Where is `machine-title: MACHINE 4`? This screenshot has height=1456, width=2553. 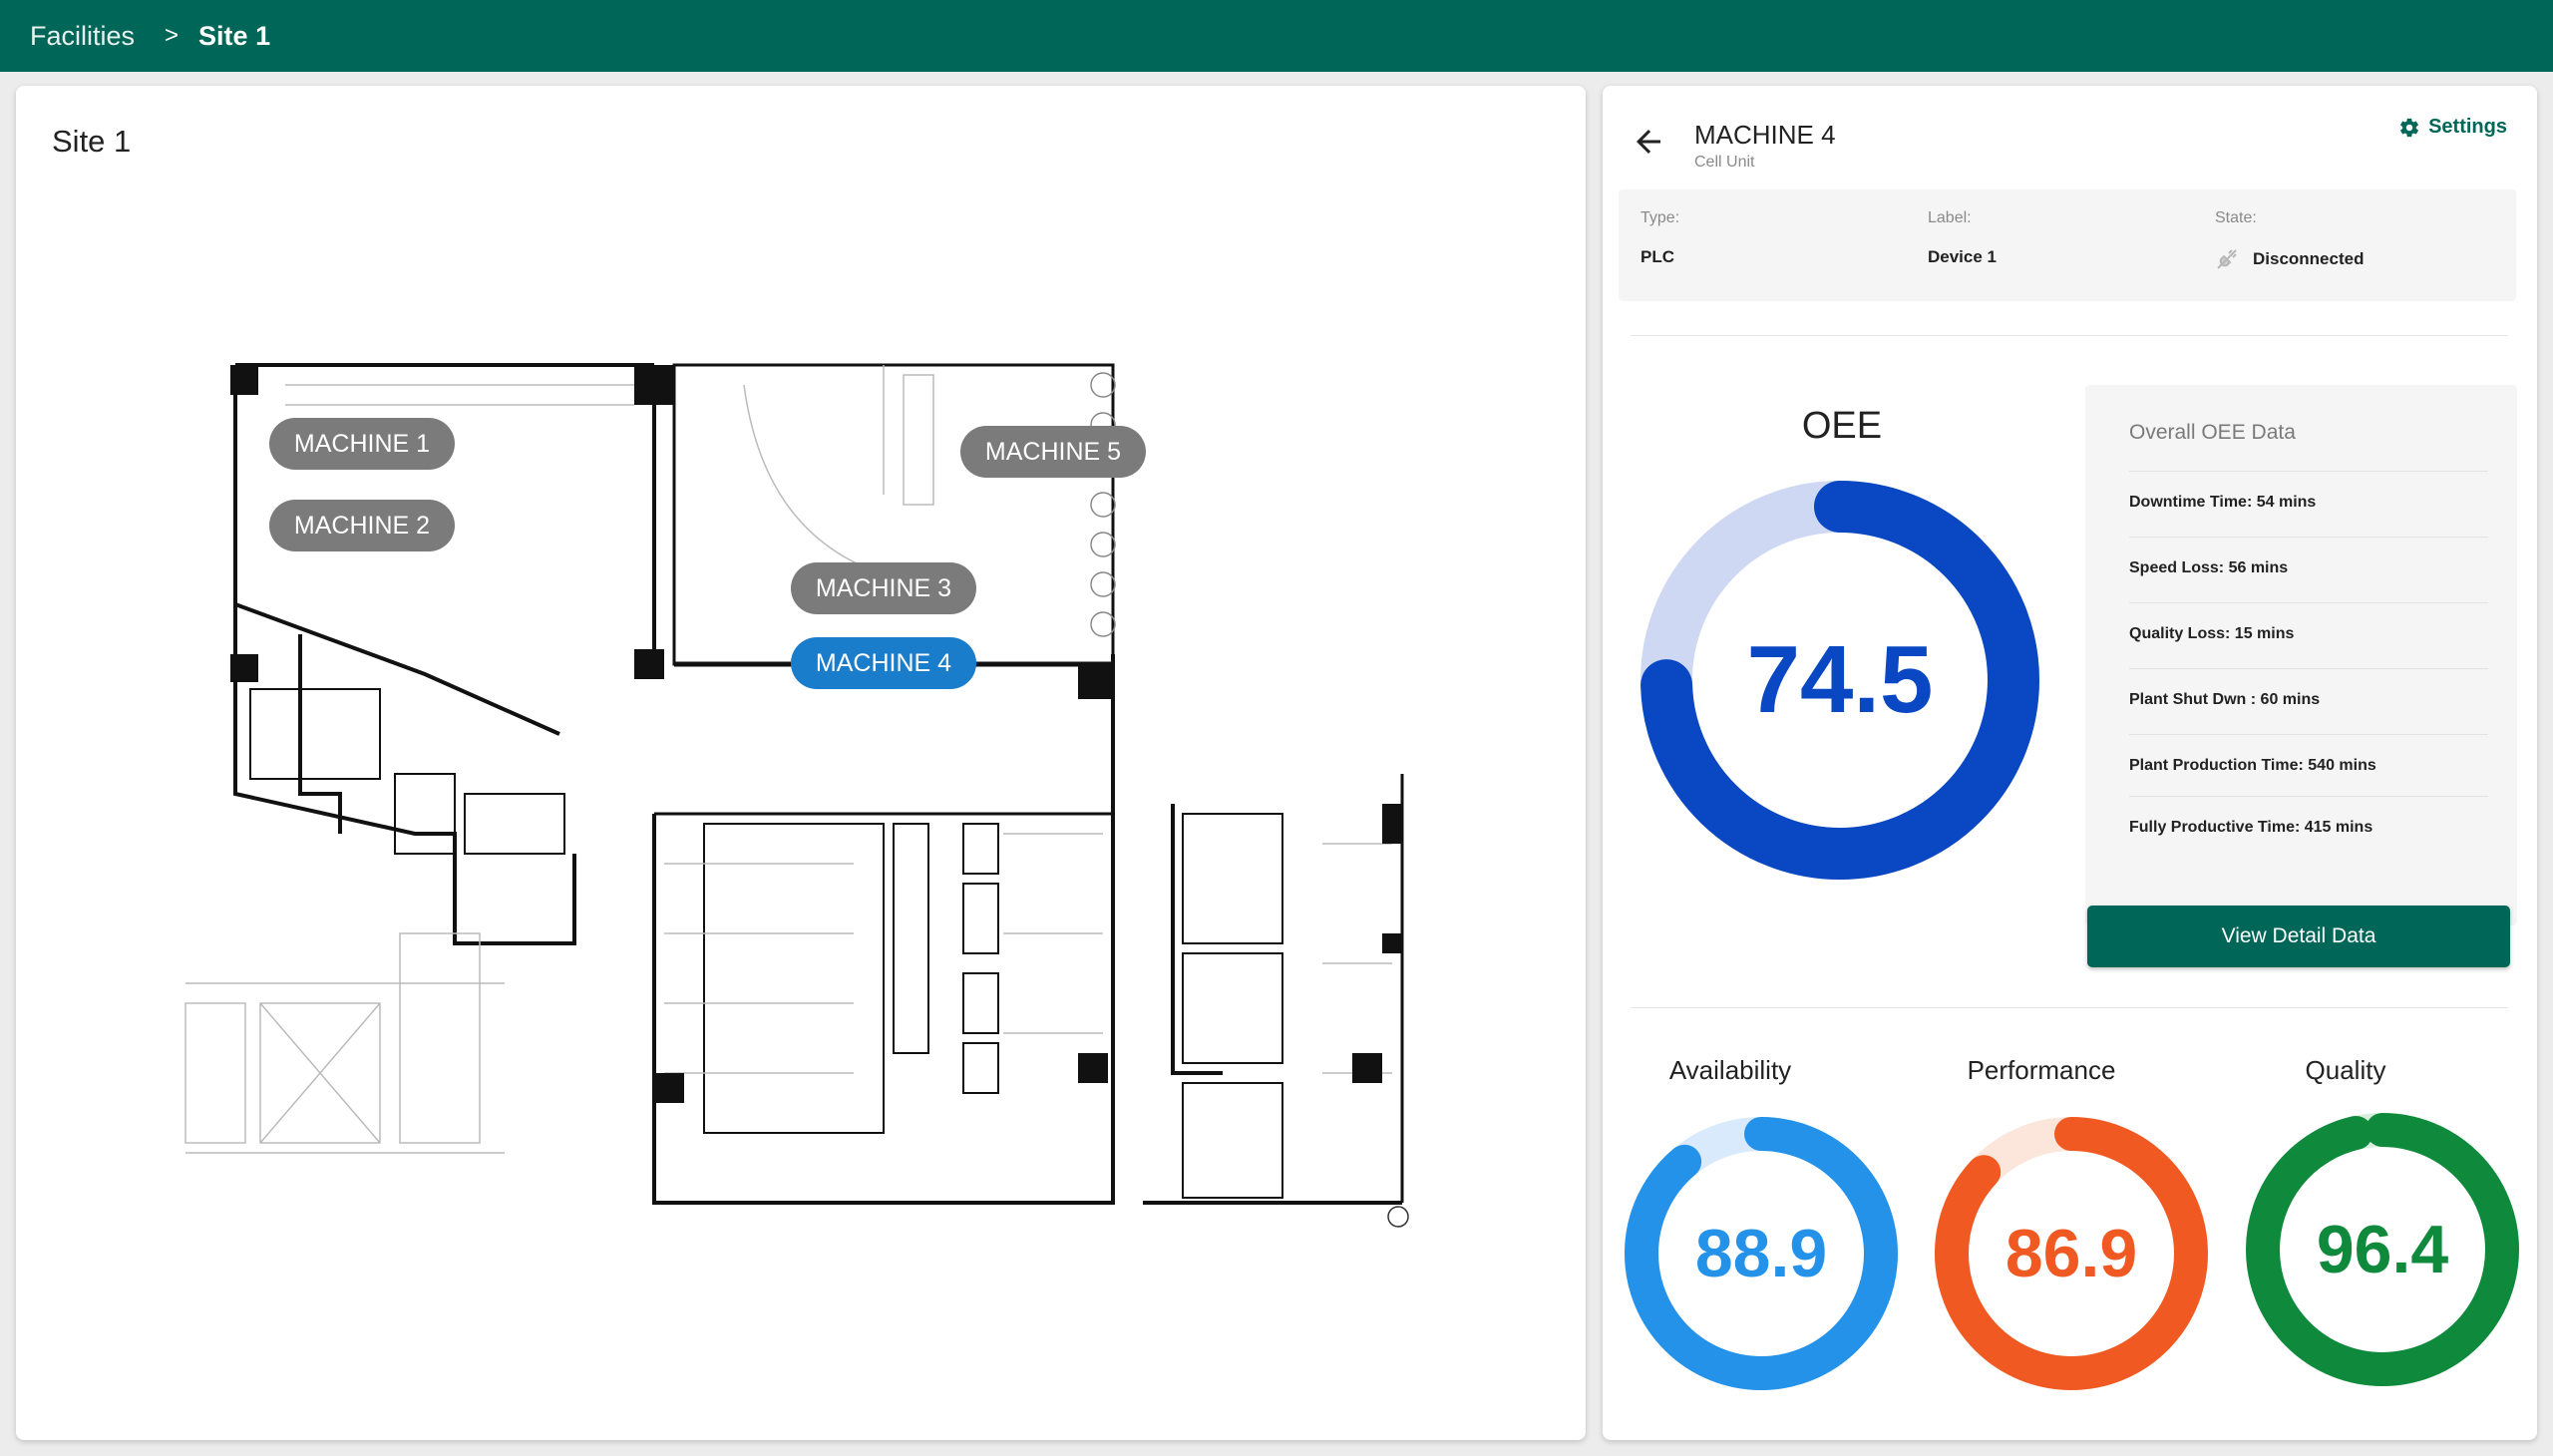
machine-title: MACHINE 4 is located at coordinates (1765, 135).